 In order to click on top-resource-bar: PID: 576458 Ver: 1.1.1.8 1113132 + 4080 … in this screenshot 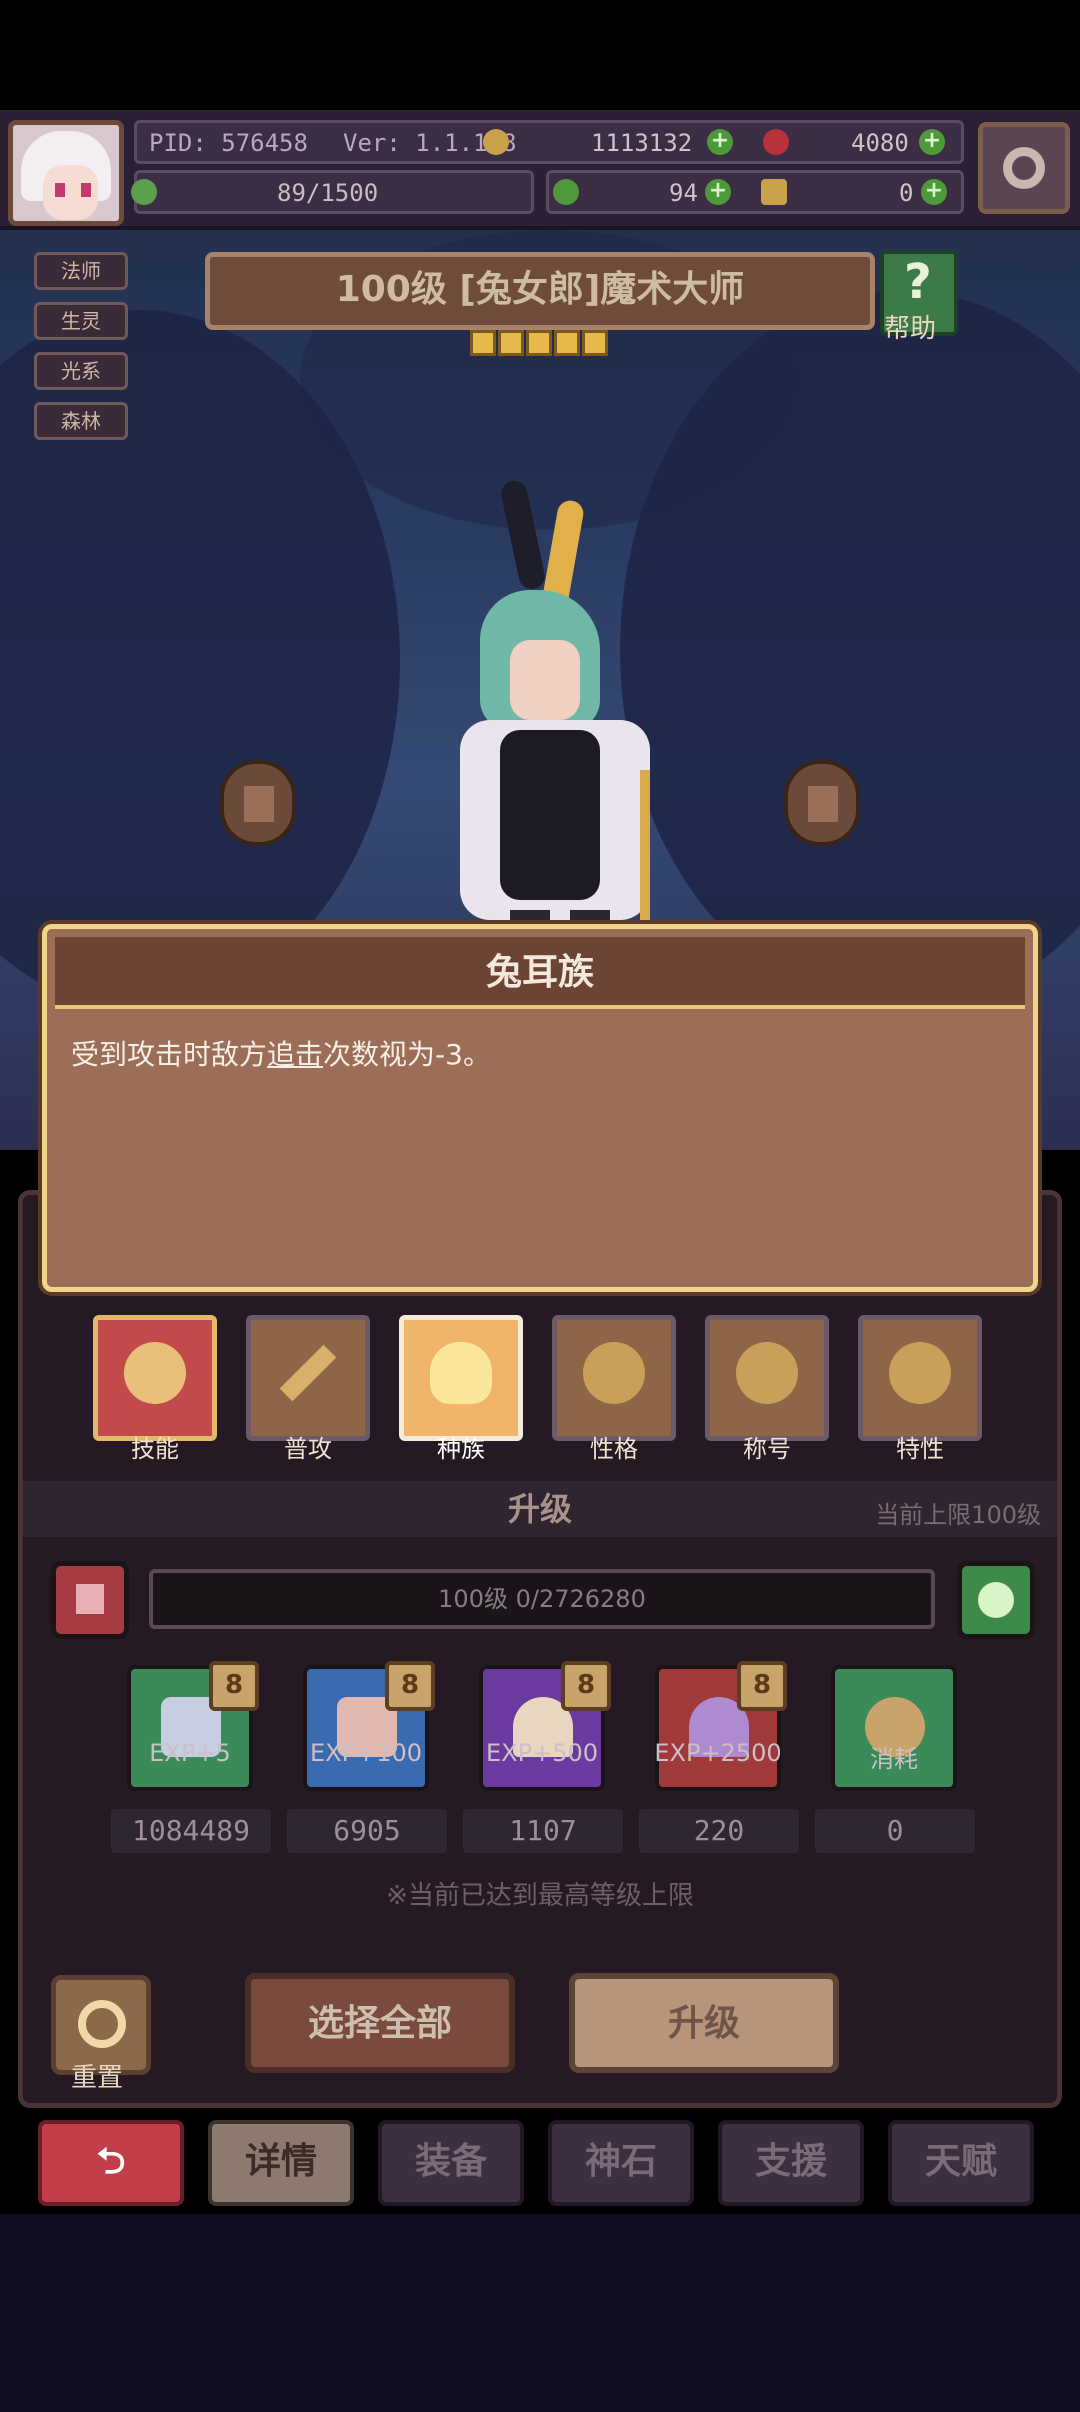, I will do `click(540, 170)`.